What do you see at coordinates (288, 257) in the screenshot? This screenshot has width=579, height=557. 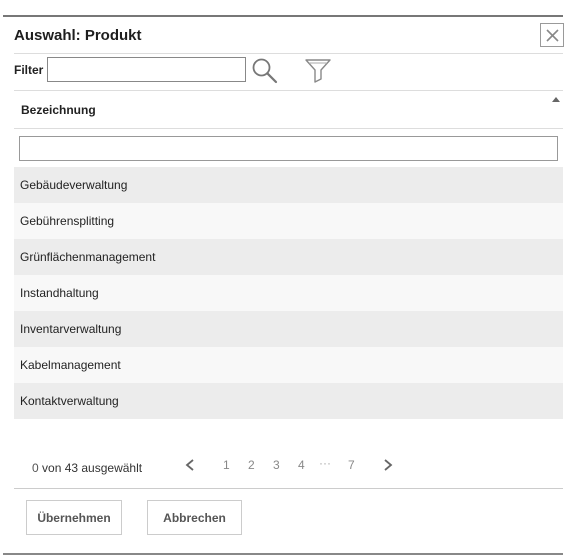 I see `list-item: Grünflächenmanagement` at bounding box center [288, 257].